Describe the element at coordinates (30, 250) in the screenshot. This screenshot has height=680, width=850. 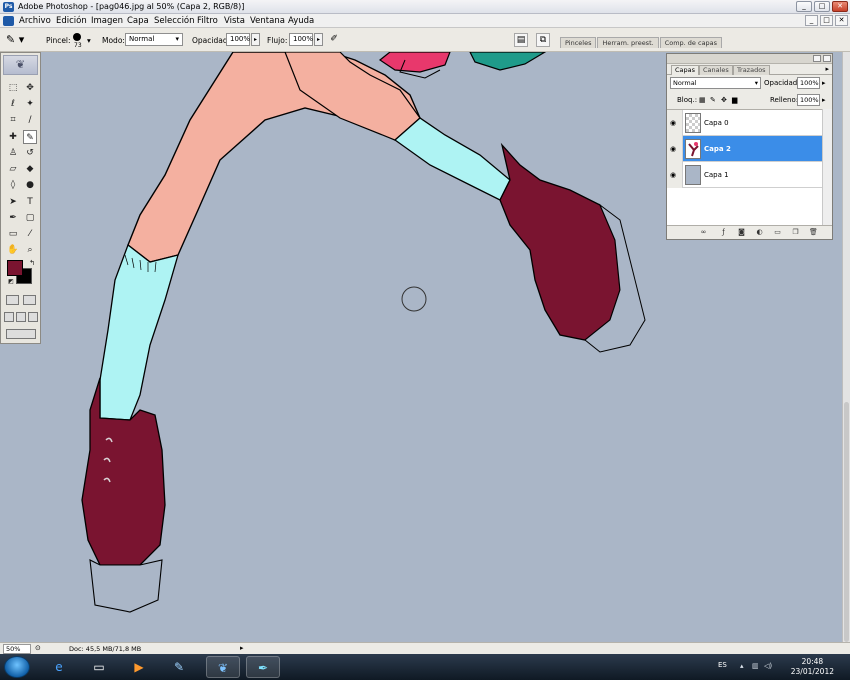
I see `zoom-tool-icon: ⌕` at that location.